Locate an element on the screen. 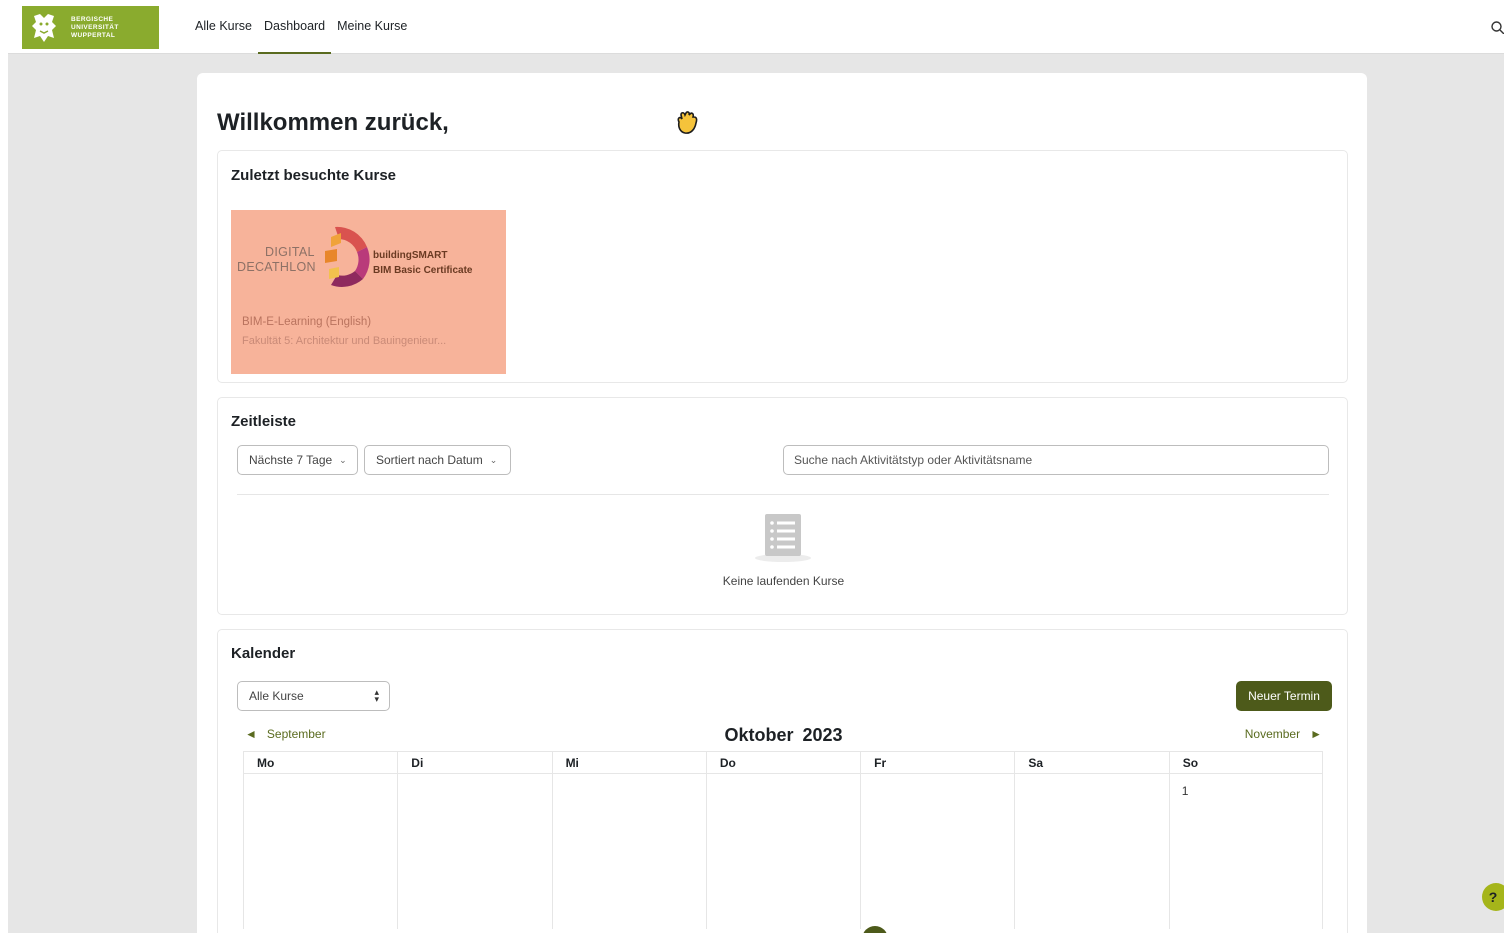 This screenshot has width=1504, height=933. timeline-filter-label: Nächste 7 Tage is located at coordinates (291, 460).